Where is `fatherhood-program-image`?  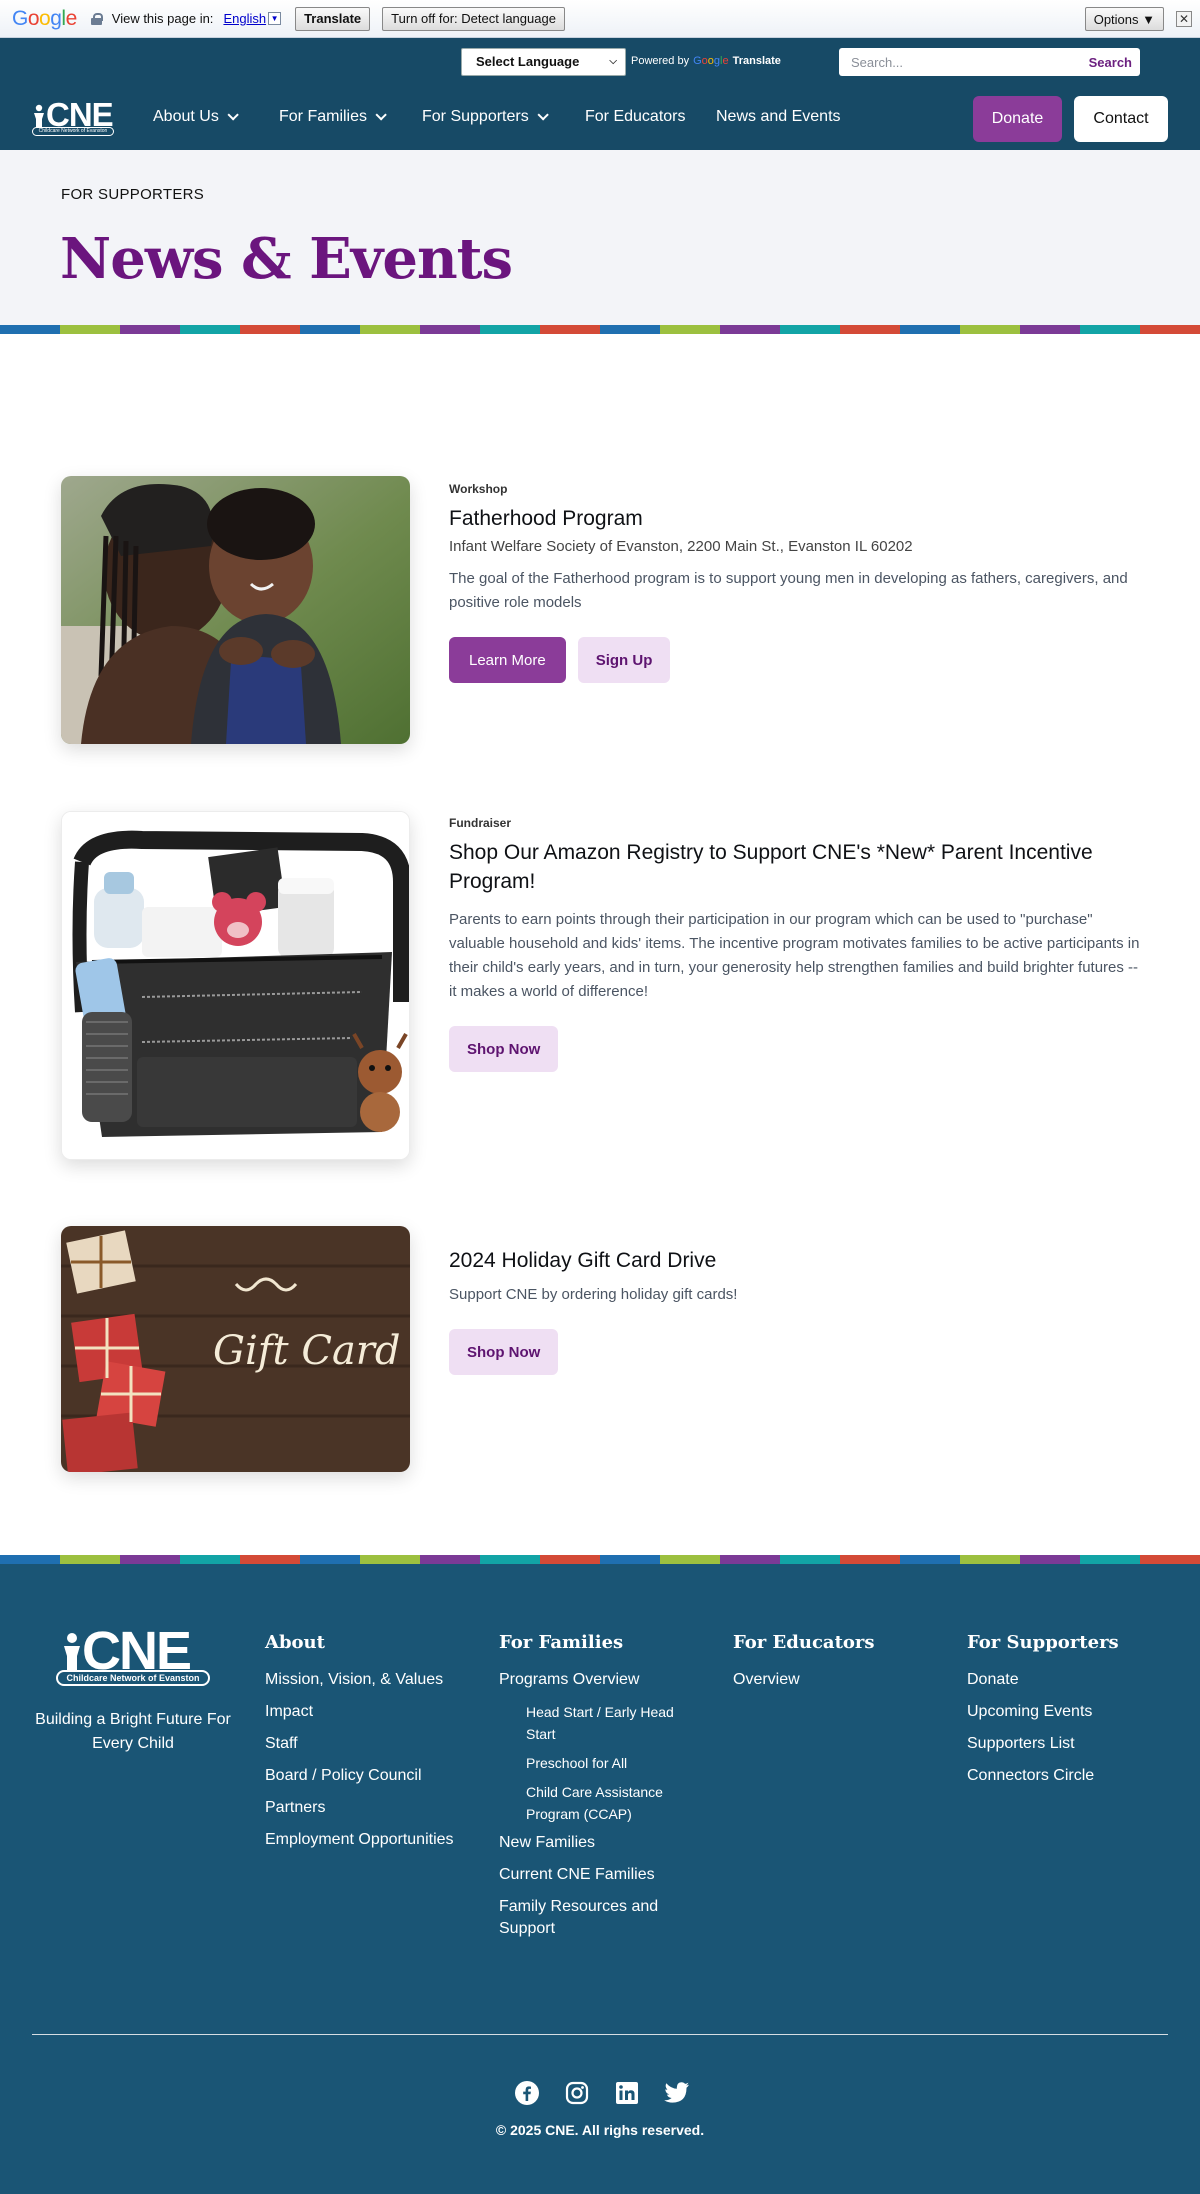
fatherhood-program-image is located at coordinates (235, 610).